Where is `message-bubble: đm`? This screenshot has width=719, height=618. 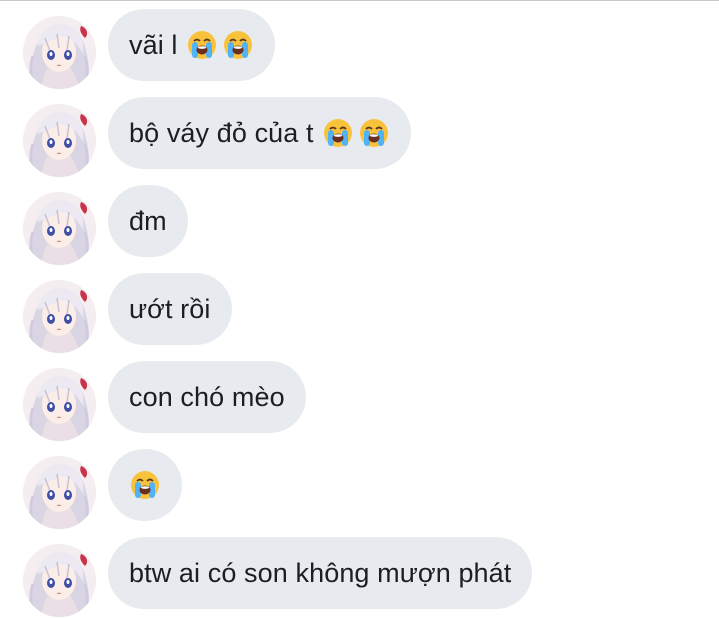 message-bubble: đm is located at coordinates (148, 221).